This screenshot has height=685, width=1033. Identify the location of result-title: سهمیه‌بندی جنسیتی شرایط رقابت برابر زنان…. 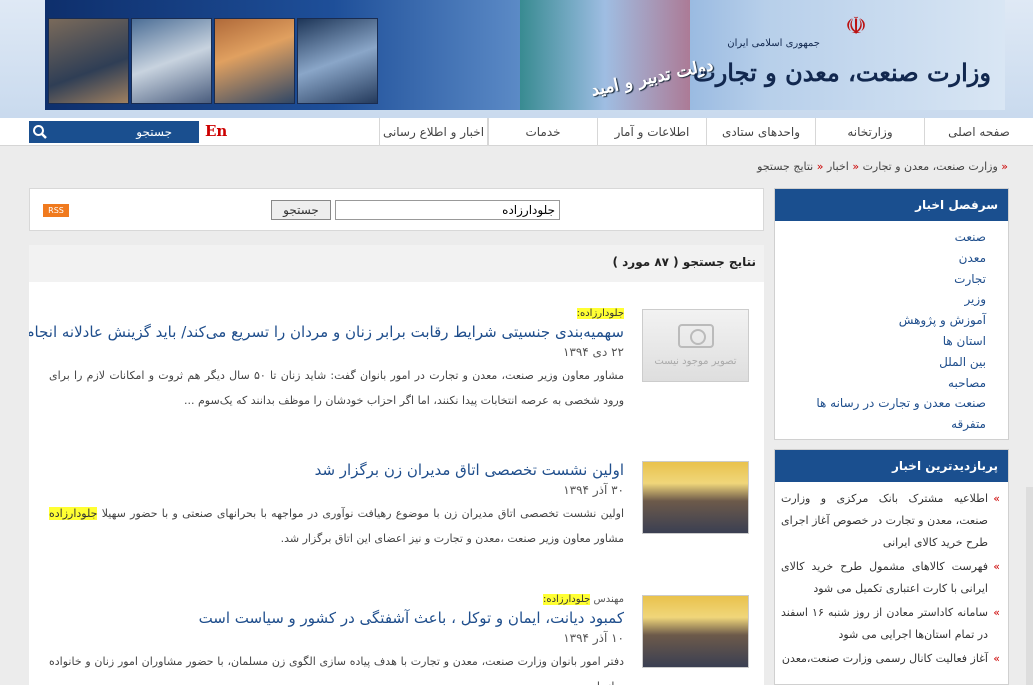
(326, 332).